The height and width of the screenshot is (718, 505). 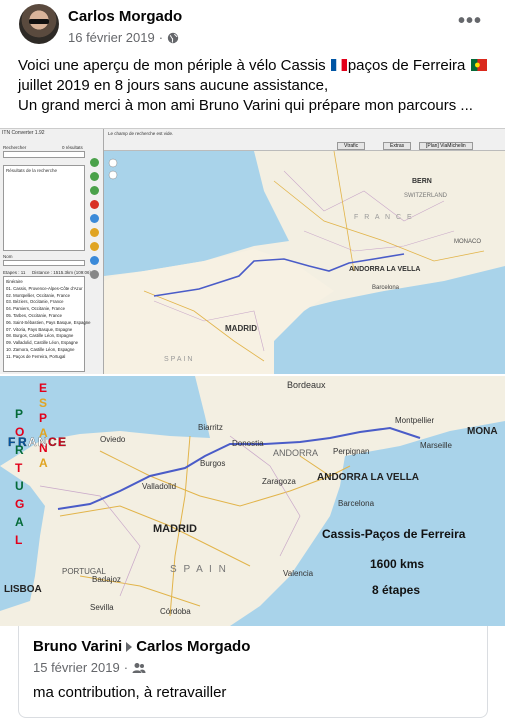 What do you see at coordinates (113, 439) in the screenshot?
I see `map2-label-oviedo: Oviedo` at bounding box center [113, 439].